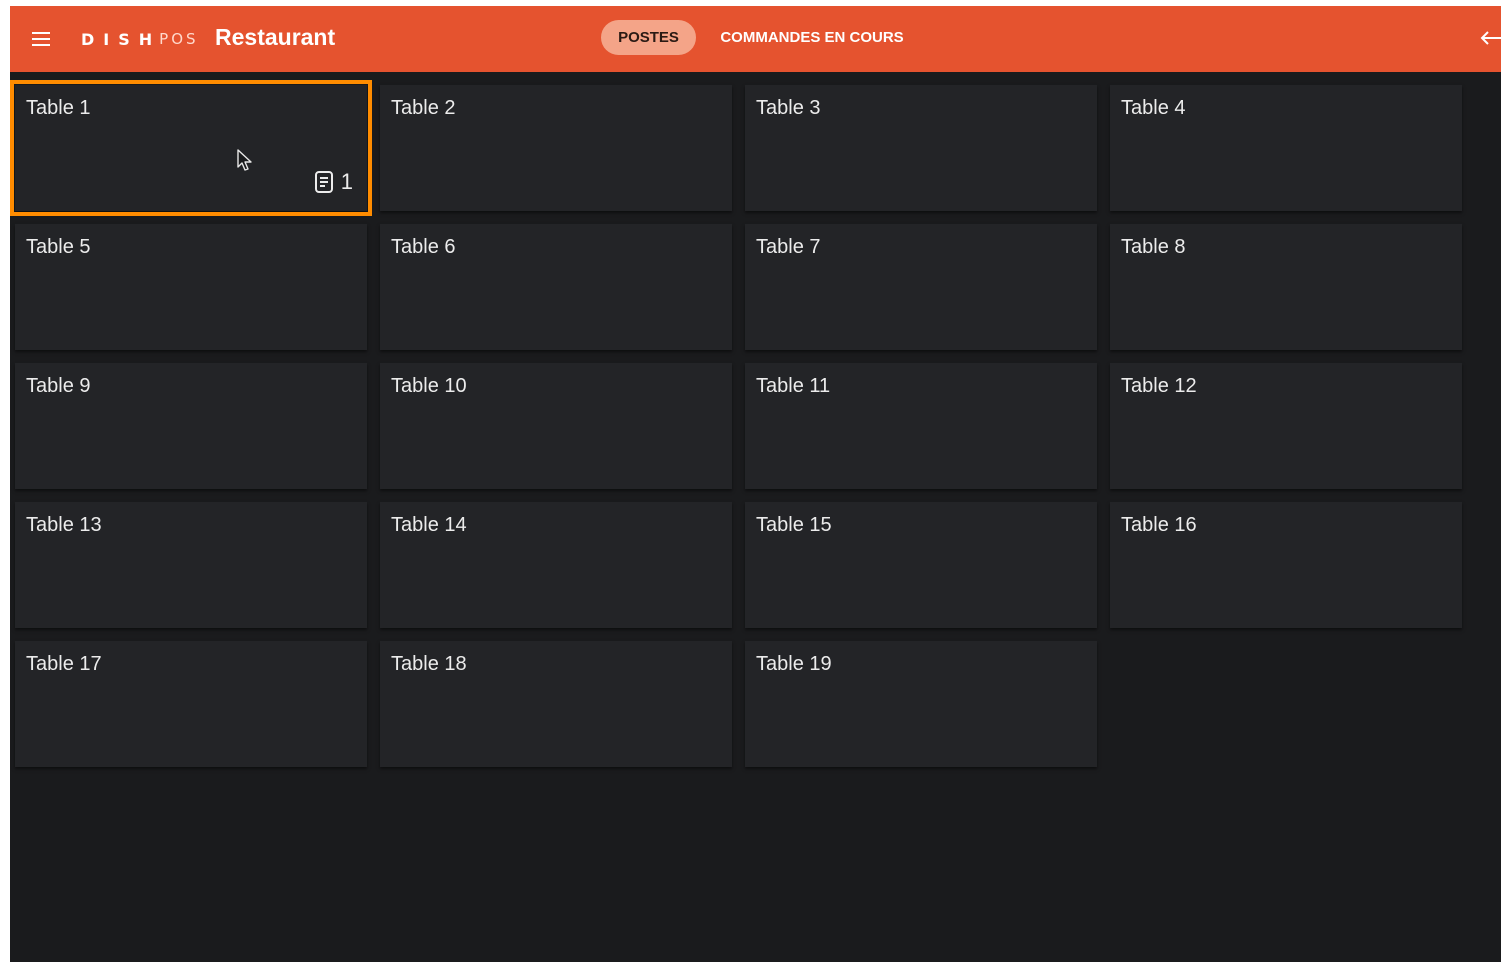 The width and height of the screenshot is (1501, 962). Describe the element at coordinates (1286, 565) in the screenshot. I see `table-card: Table 16` at that location.